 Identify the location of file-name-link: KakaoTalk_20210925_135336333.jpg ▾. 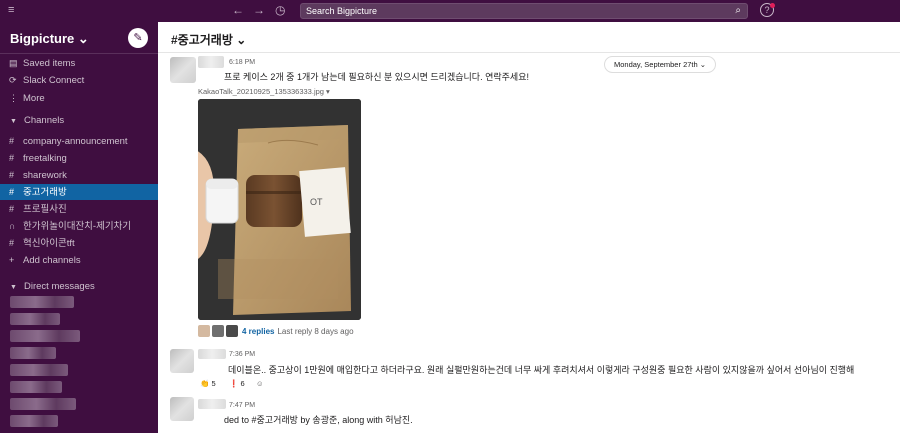
(264, 91).